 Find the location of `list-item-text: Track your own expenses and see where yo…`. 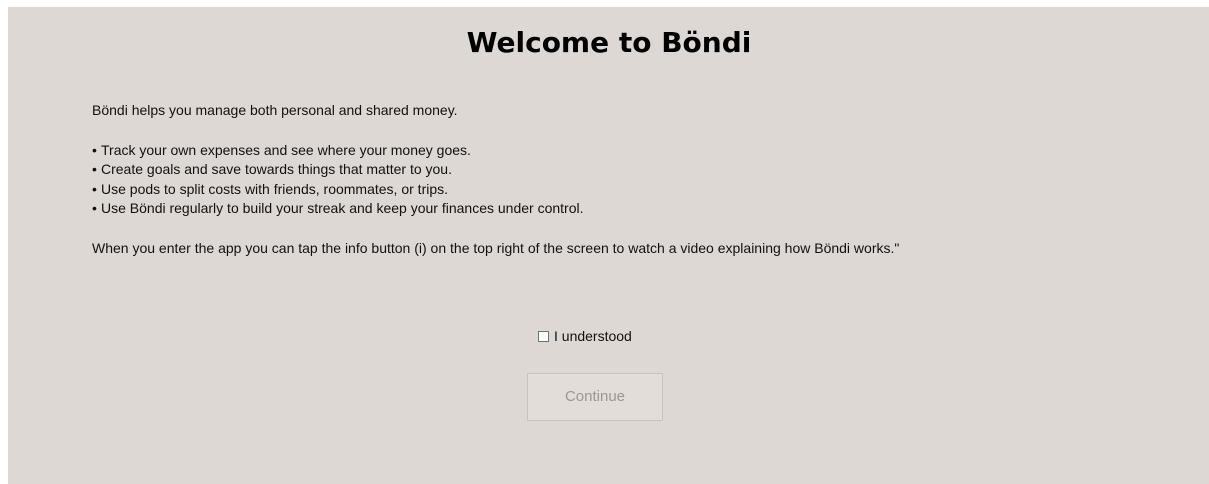

list-item-text: Track your own expenses and see where yo… is located at coordinates (286, 149).